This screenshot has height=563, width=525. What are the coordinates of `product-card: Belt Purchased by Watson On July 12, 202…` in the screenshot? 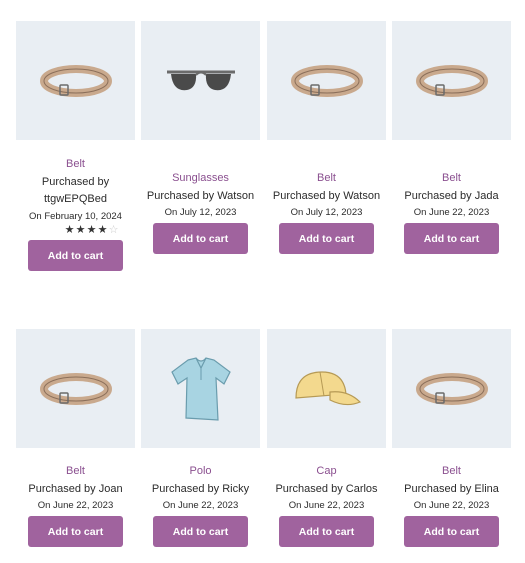 It's located at (326, 137).